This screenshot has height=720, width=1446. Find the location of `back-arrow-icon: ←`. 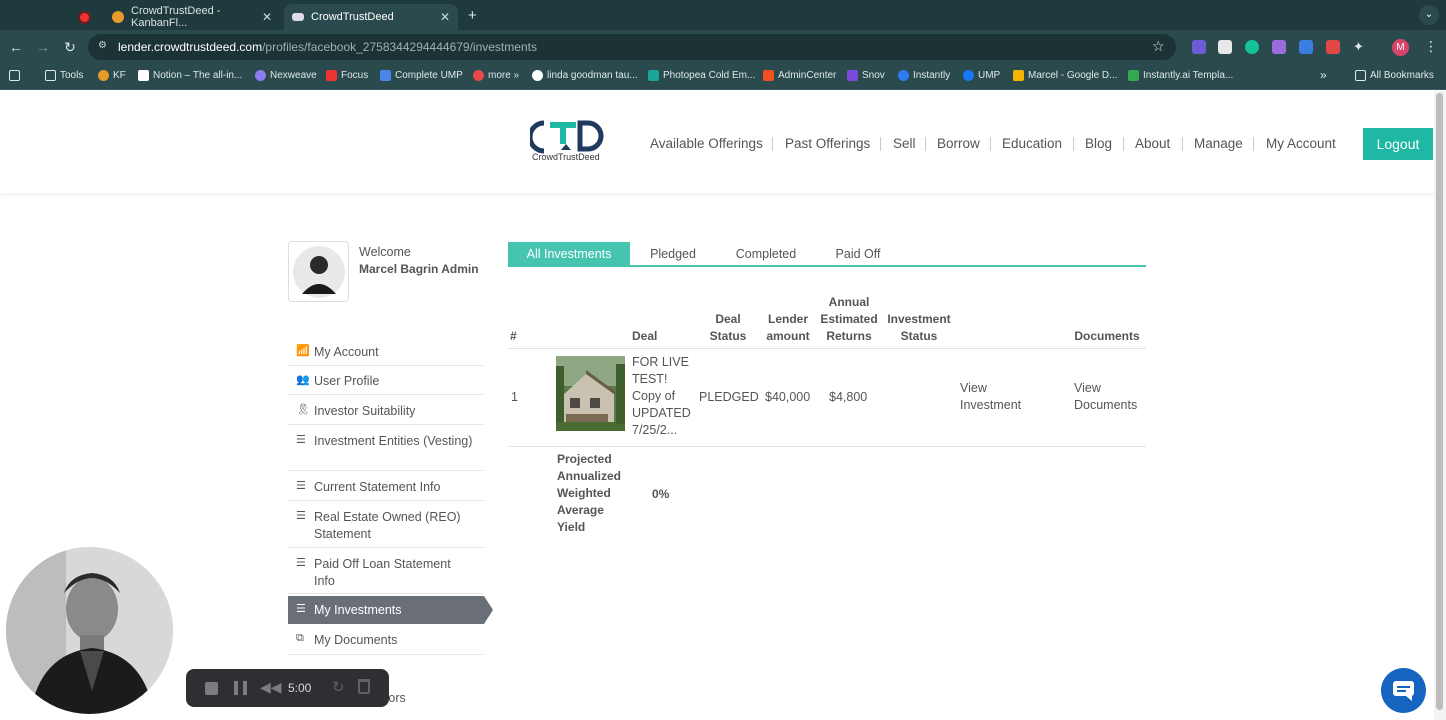

back-arrow-icon: ← is located at coordinates (16, 47).